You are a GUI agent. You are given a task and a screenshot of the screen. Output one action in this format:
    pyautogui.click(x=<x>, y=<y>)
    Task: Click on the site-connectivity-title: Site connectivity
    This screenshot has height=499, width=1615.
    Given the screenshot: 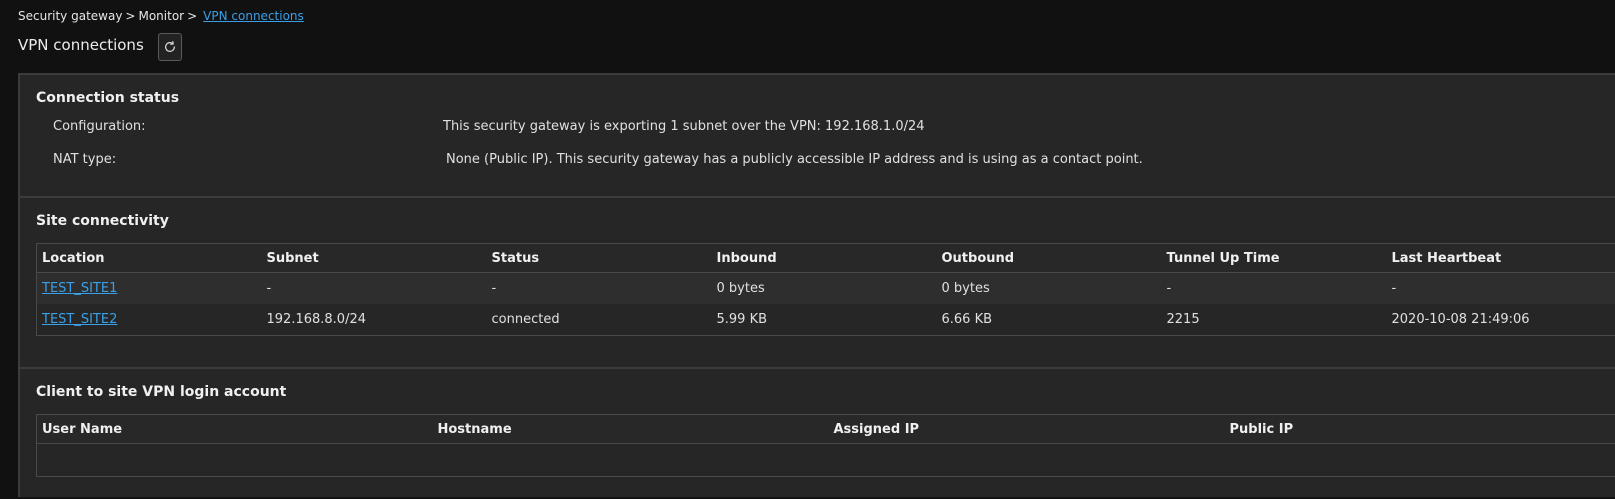 What is the action you would take?
    pyautogui.click(x=102, y=221)
    